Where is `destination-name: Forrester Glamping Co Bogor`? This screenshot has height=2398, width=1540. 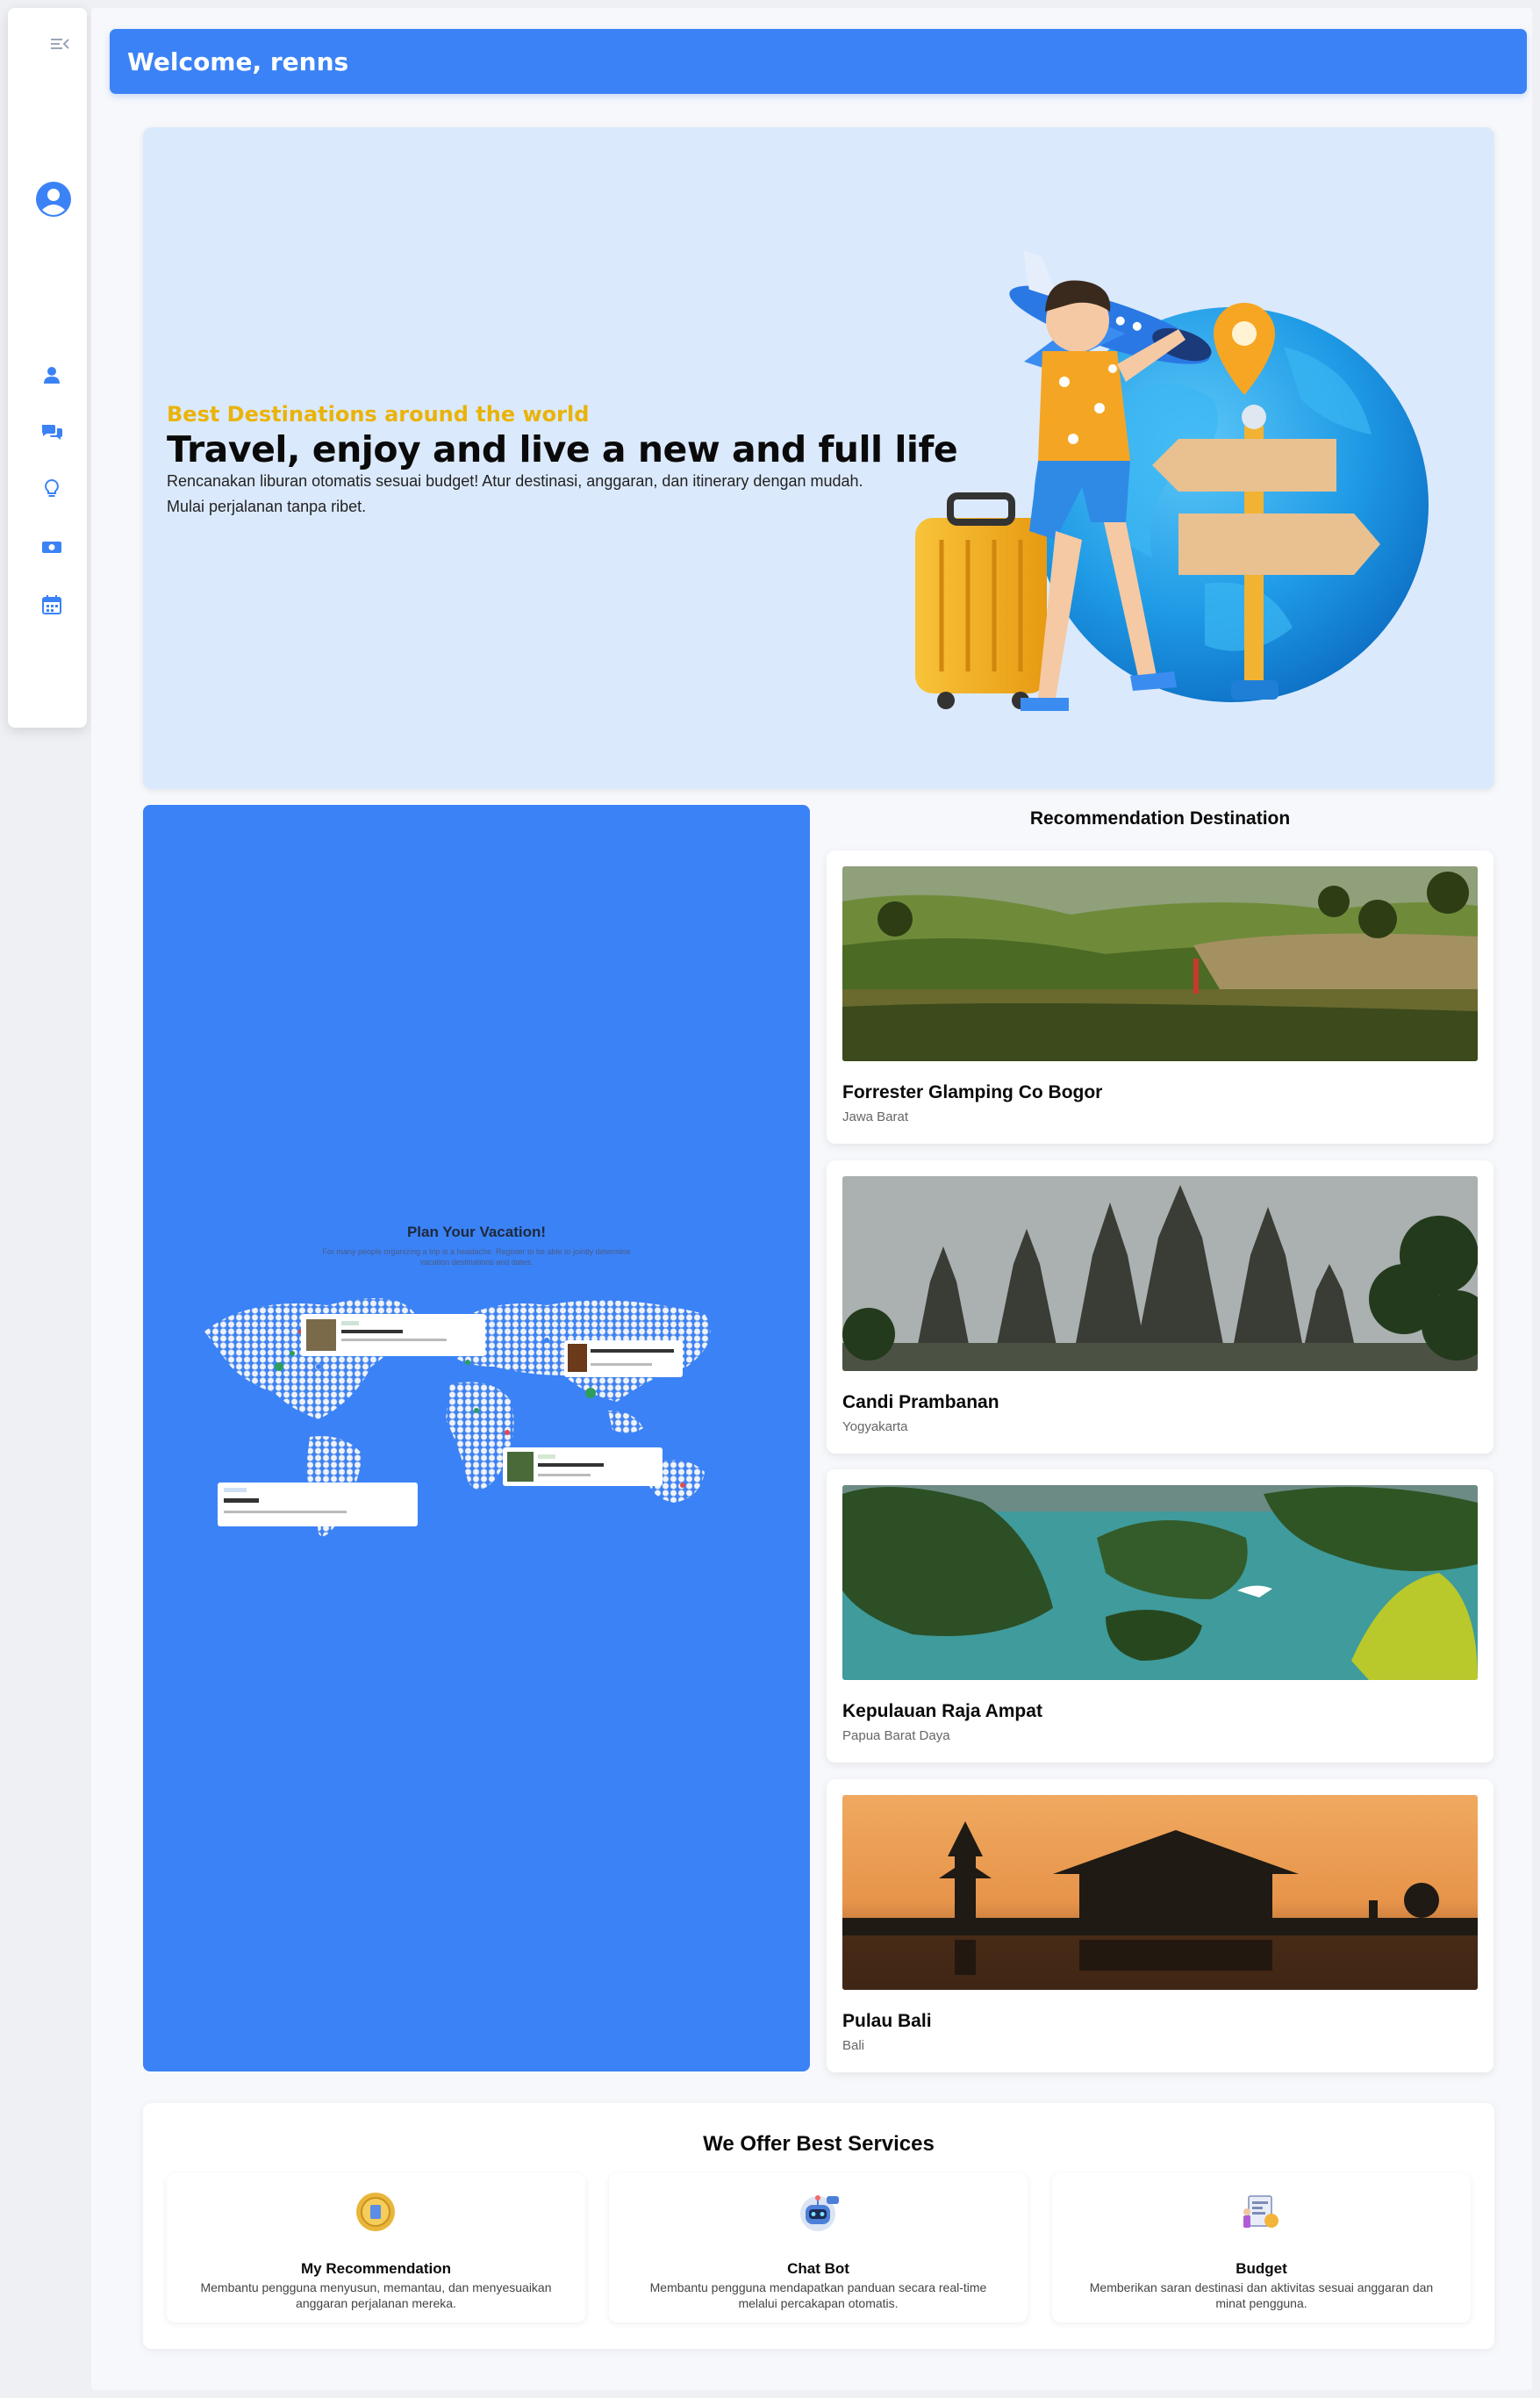
destination-name: Forrester Glamping Co Bogor is located at coordinates (972, 1092).